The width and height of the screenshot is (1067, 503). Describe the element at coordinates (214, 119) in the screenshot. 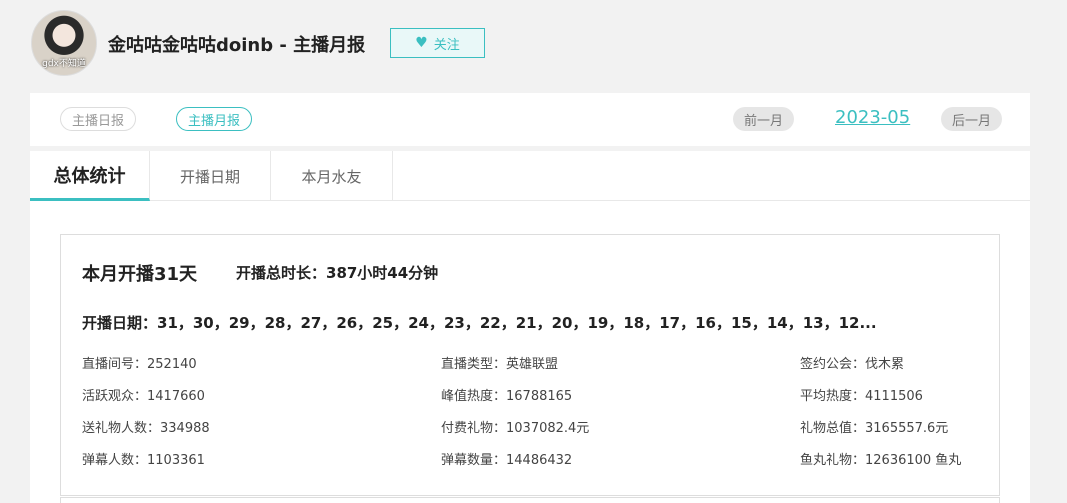

I see `monthly-report-button: 主播月报` at that location.